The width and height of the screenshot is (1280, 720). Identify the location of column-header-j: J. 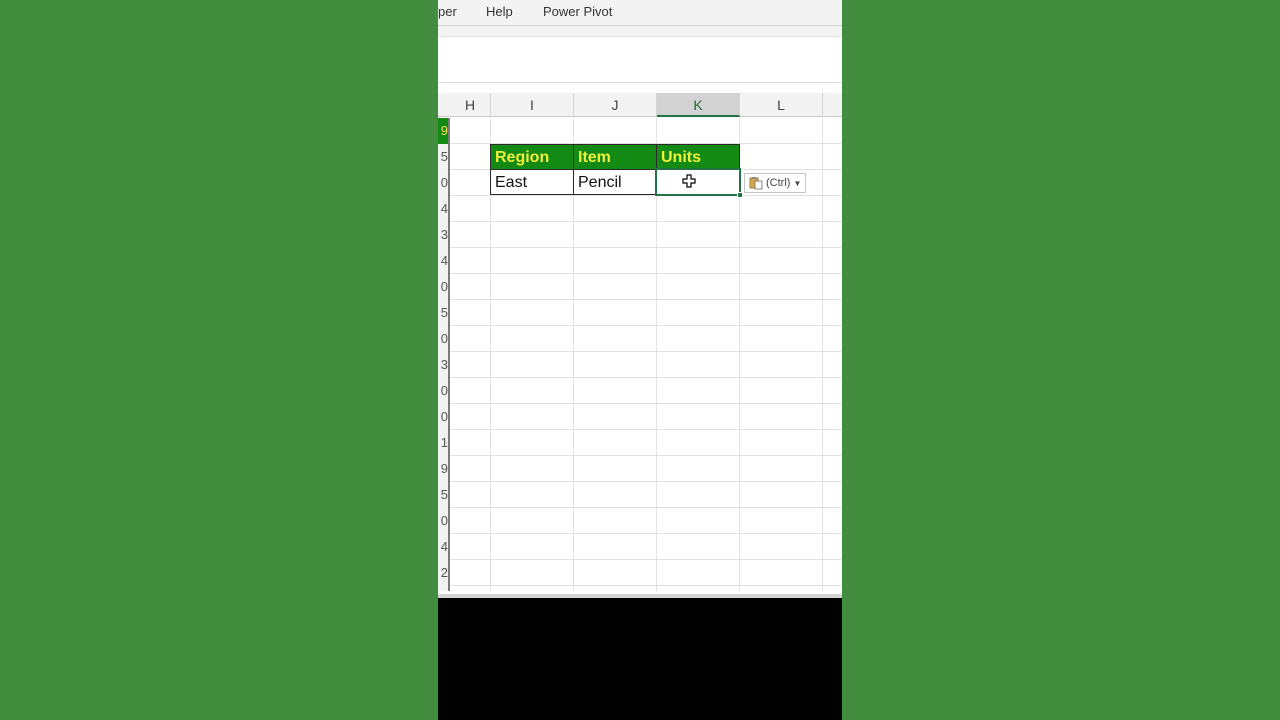
(615, 105).